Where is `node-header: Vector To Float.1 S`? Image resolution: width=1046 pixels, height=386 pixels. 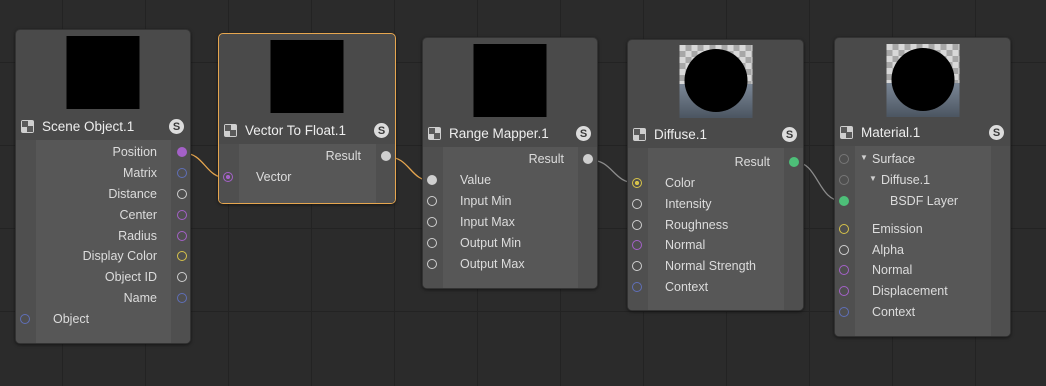 node-header: Vector To Float.1 S is located at coordinates (307, 130).